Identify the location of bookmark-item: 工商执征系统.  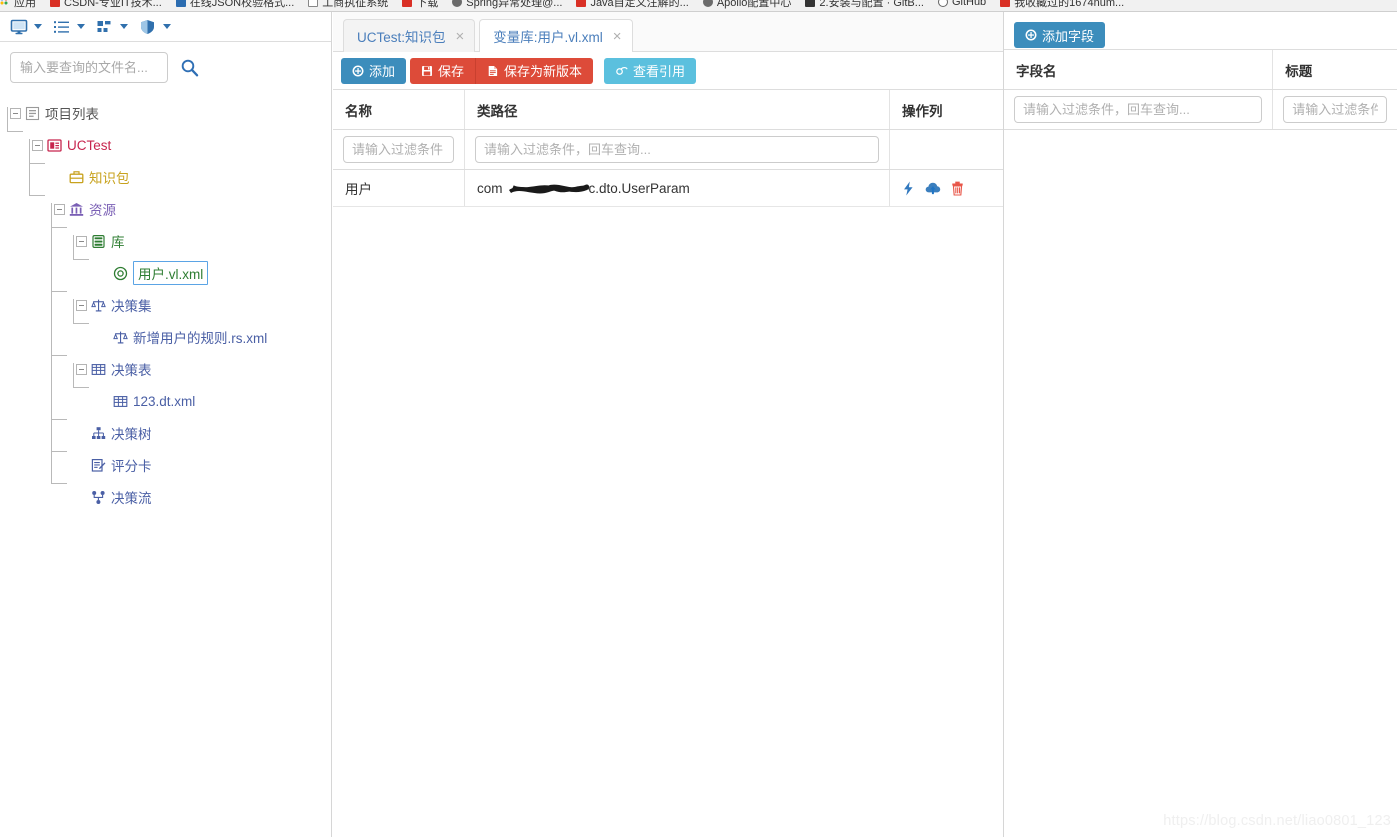
(348, 4).